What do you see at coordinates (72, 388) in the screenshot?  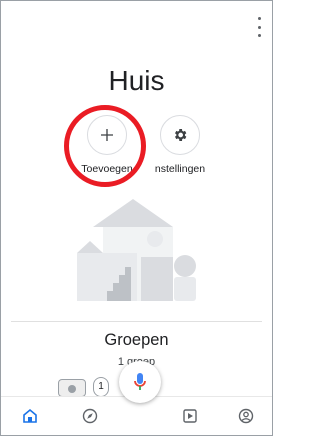 I see `device-chip` at bounding box center [72, 388].